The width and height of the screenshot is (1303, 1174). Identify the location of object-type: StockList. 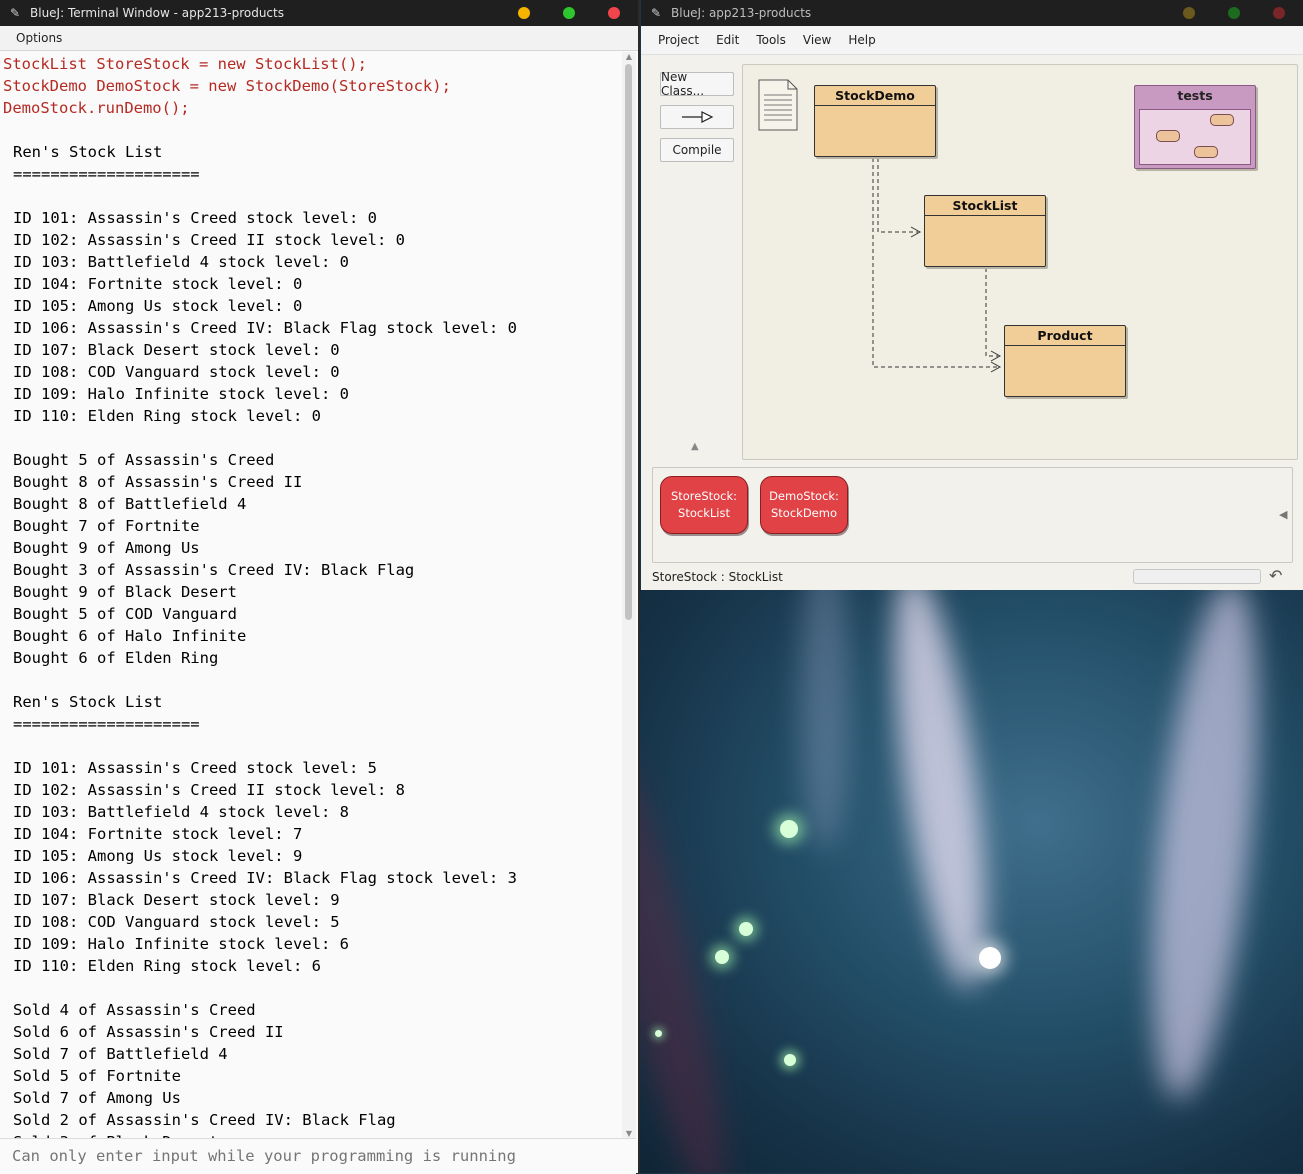
(704, 513).